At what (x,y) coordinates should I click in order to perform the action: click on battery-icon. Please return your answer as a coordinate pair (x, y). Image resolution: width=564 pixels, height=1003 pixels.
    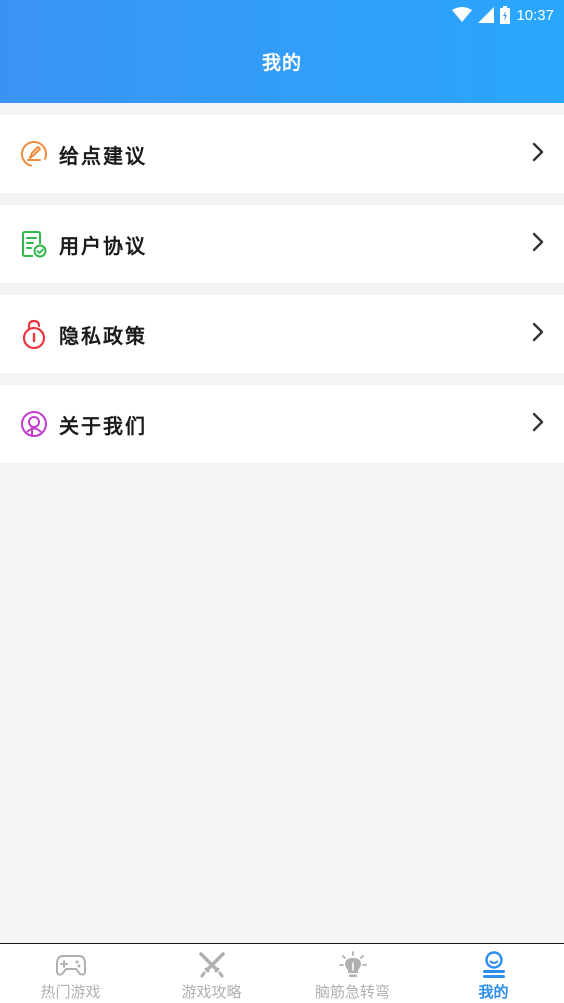
    Looking at the image, I should click on (505, 15).